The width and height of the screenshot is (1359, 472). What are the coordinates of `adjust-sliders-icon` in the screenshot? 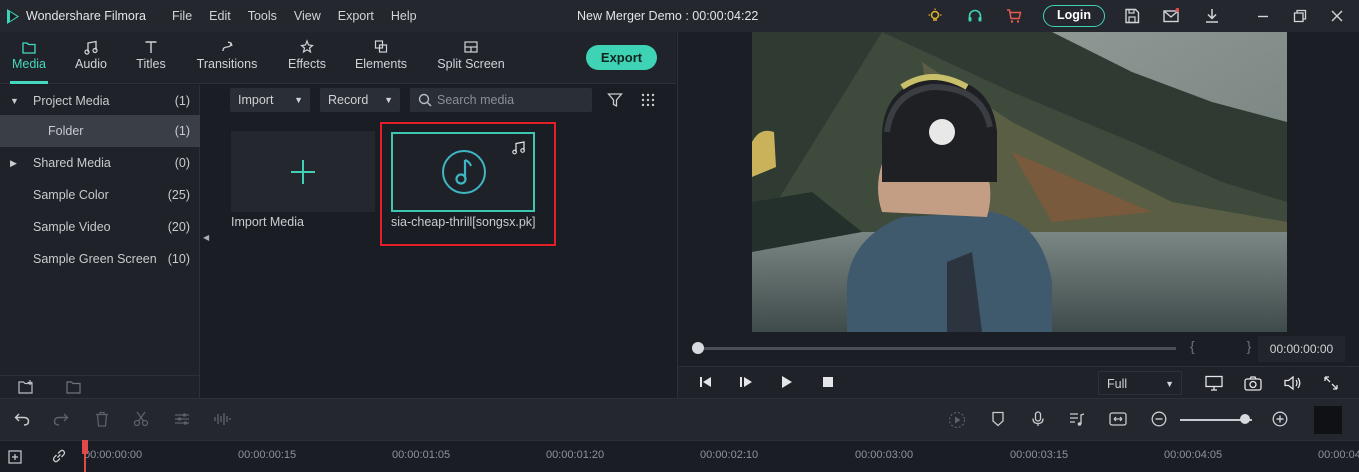 It's located at (182, 419).